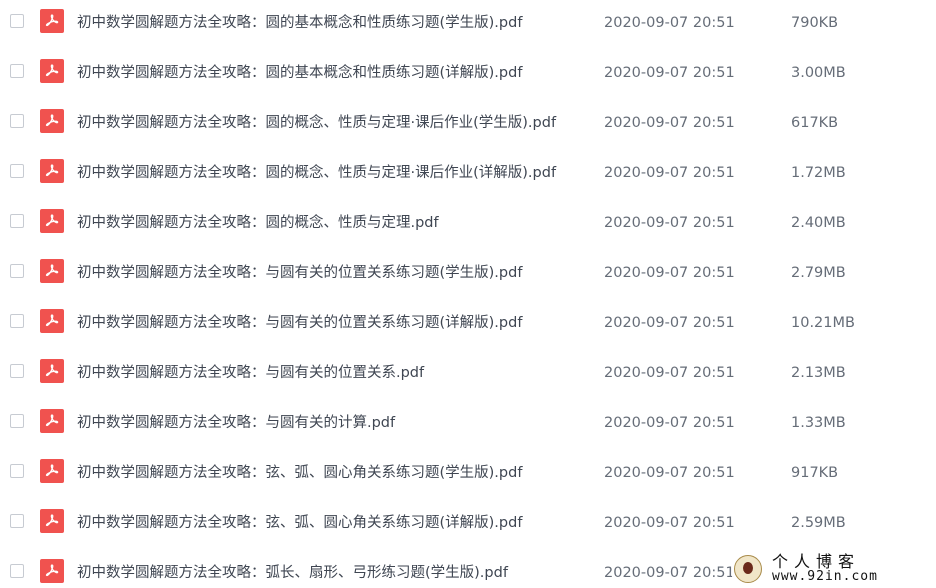 This screenshot has height=588, width=936. I want to click on file-name: 初中数学圆解题方法全攻略：与圆有关的位置关系练习题(详解版).pdf, so click(299, 323).